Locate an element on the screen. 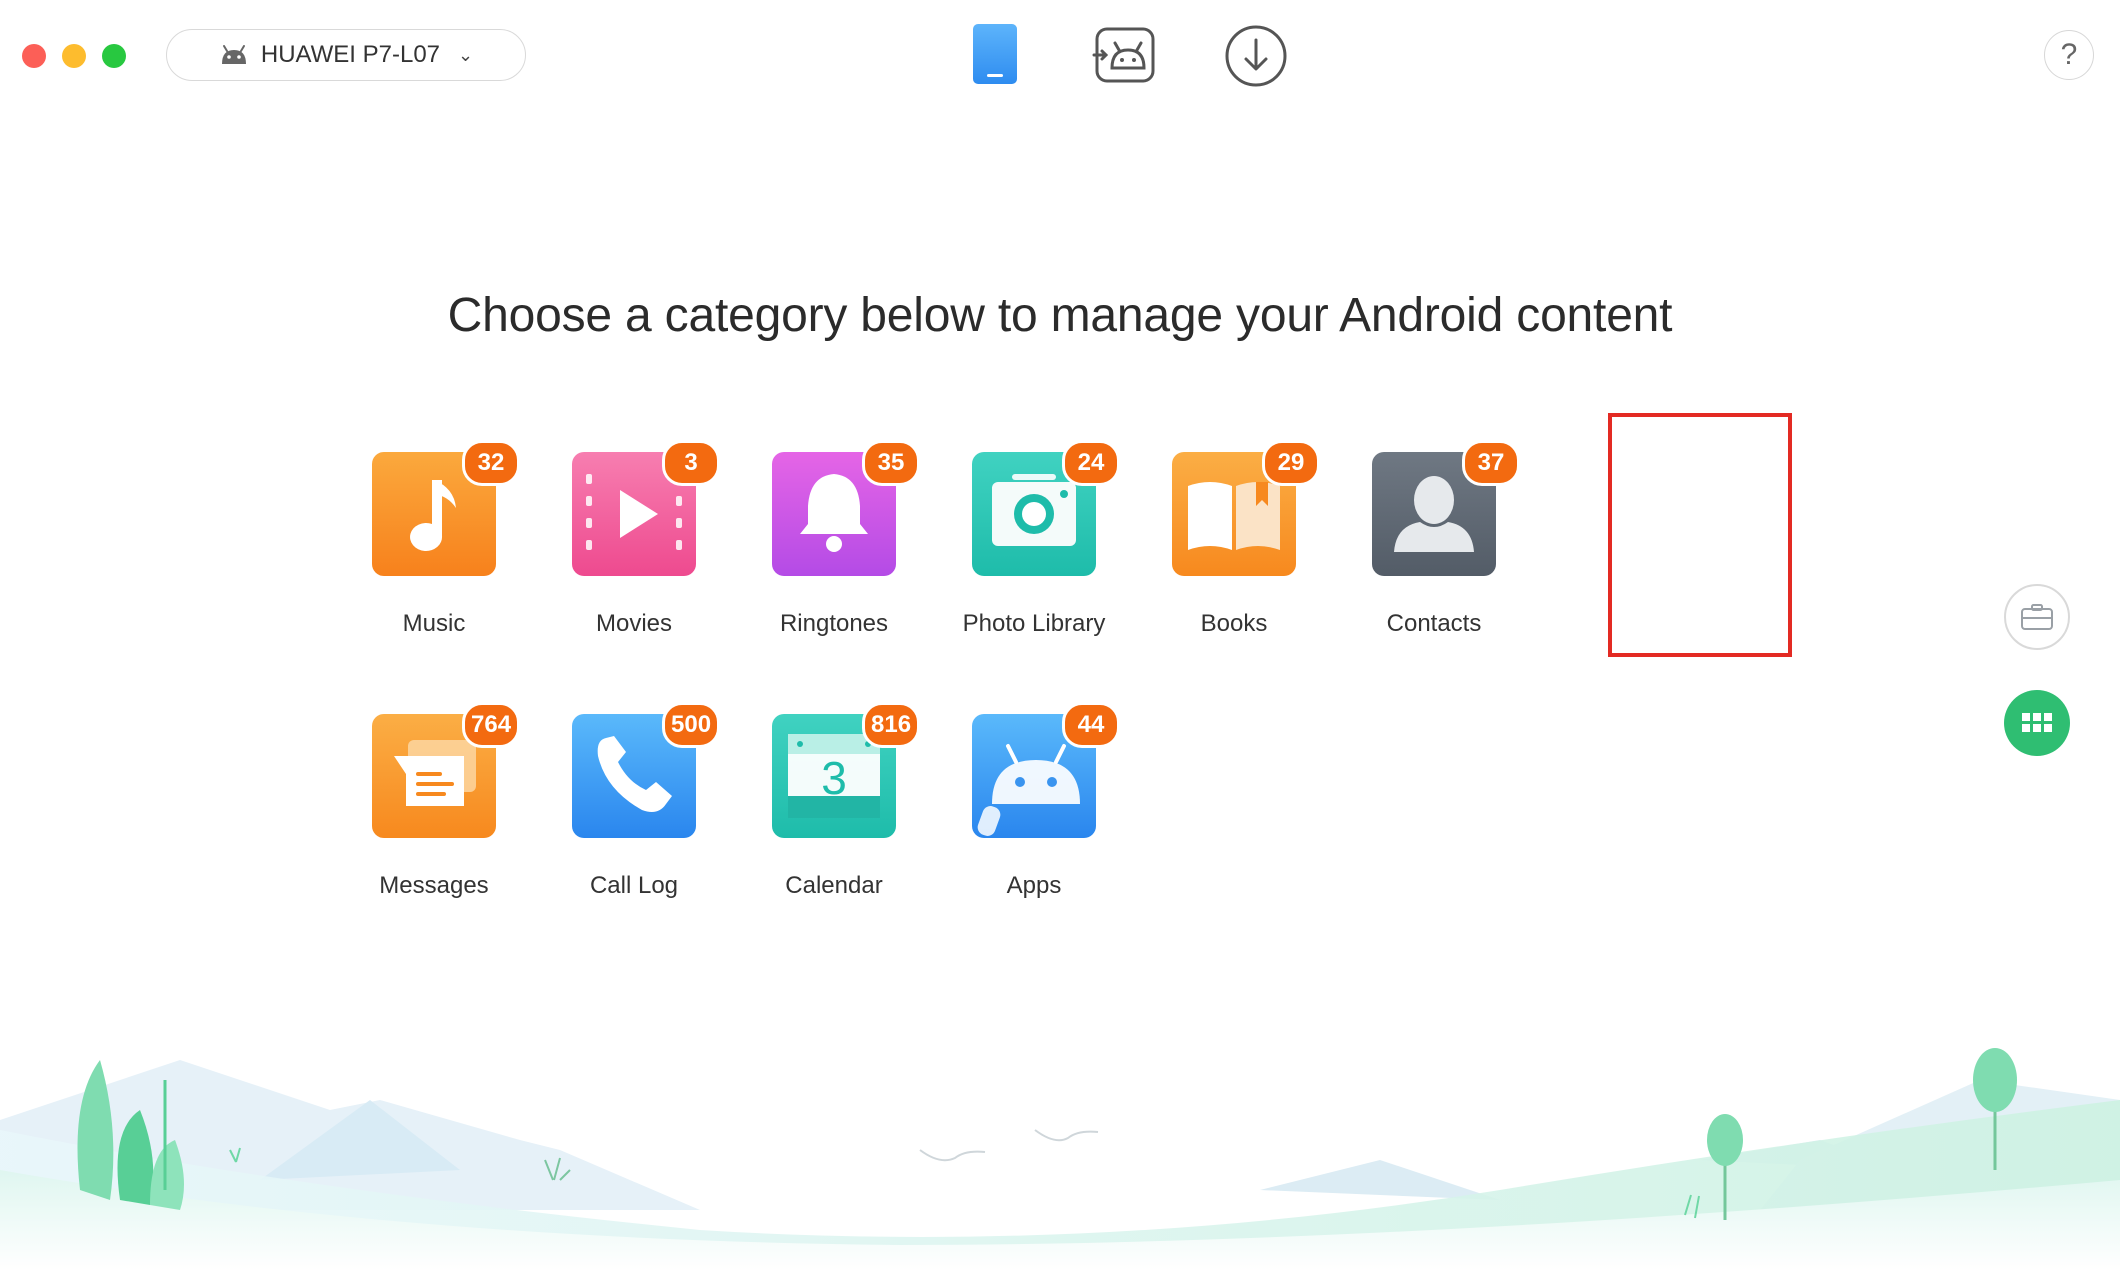 The height and width of the screenshot is (1270, 2120). help-button: ? is located at coordinates (2069, 55).